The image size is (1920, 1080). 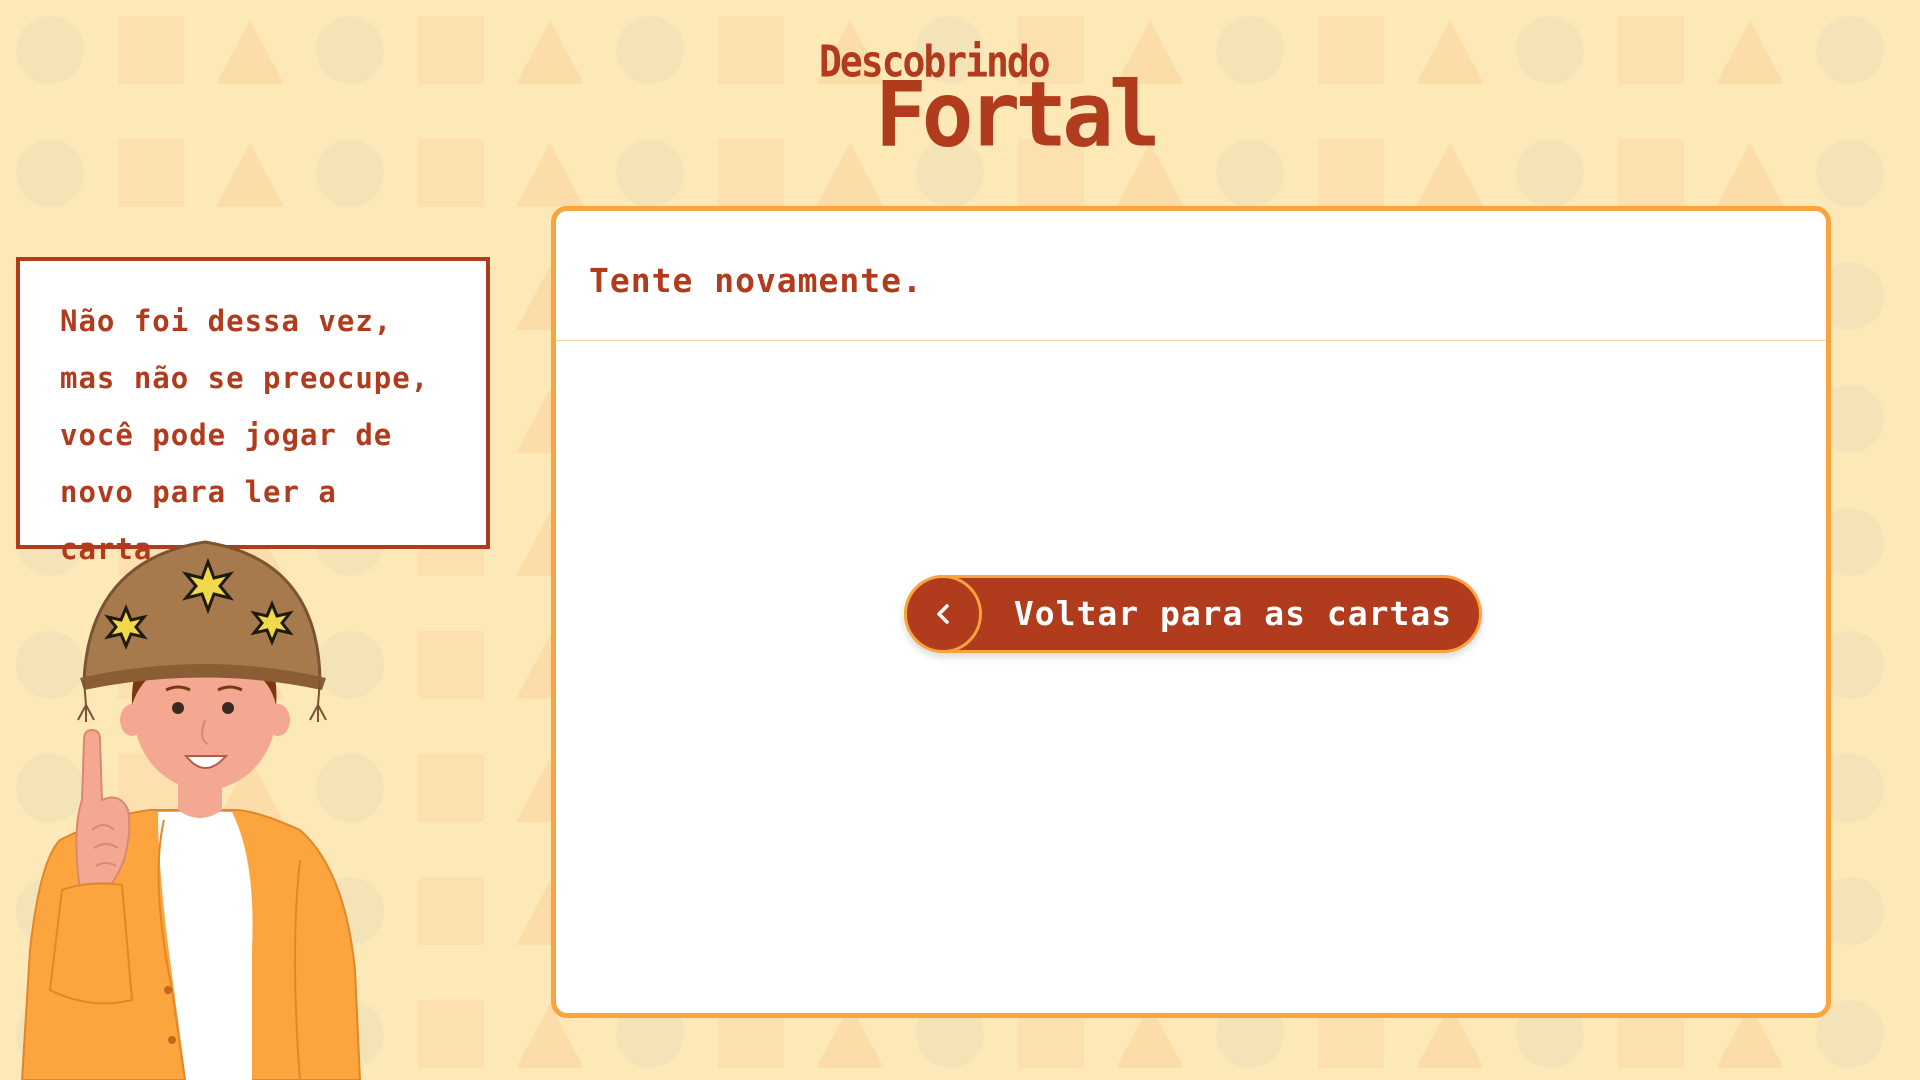 What do you see at coordinates (943, 614) in the screenshot?
I see `chevron-left-icon` at bounding box center [943, 614].